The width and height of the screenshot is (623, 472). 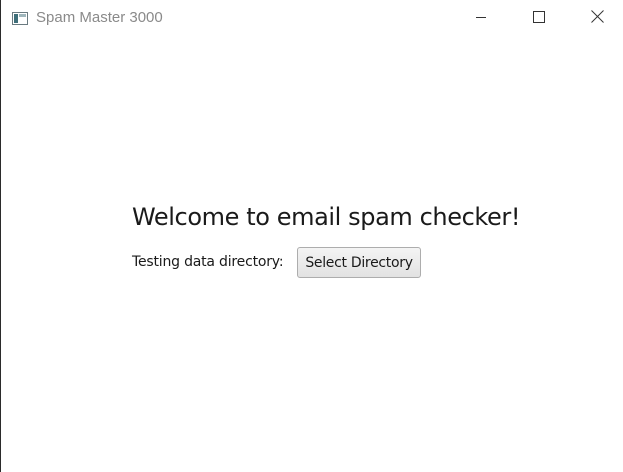 I want to click on minimize-button, so click(x=481, y=17).